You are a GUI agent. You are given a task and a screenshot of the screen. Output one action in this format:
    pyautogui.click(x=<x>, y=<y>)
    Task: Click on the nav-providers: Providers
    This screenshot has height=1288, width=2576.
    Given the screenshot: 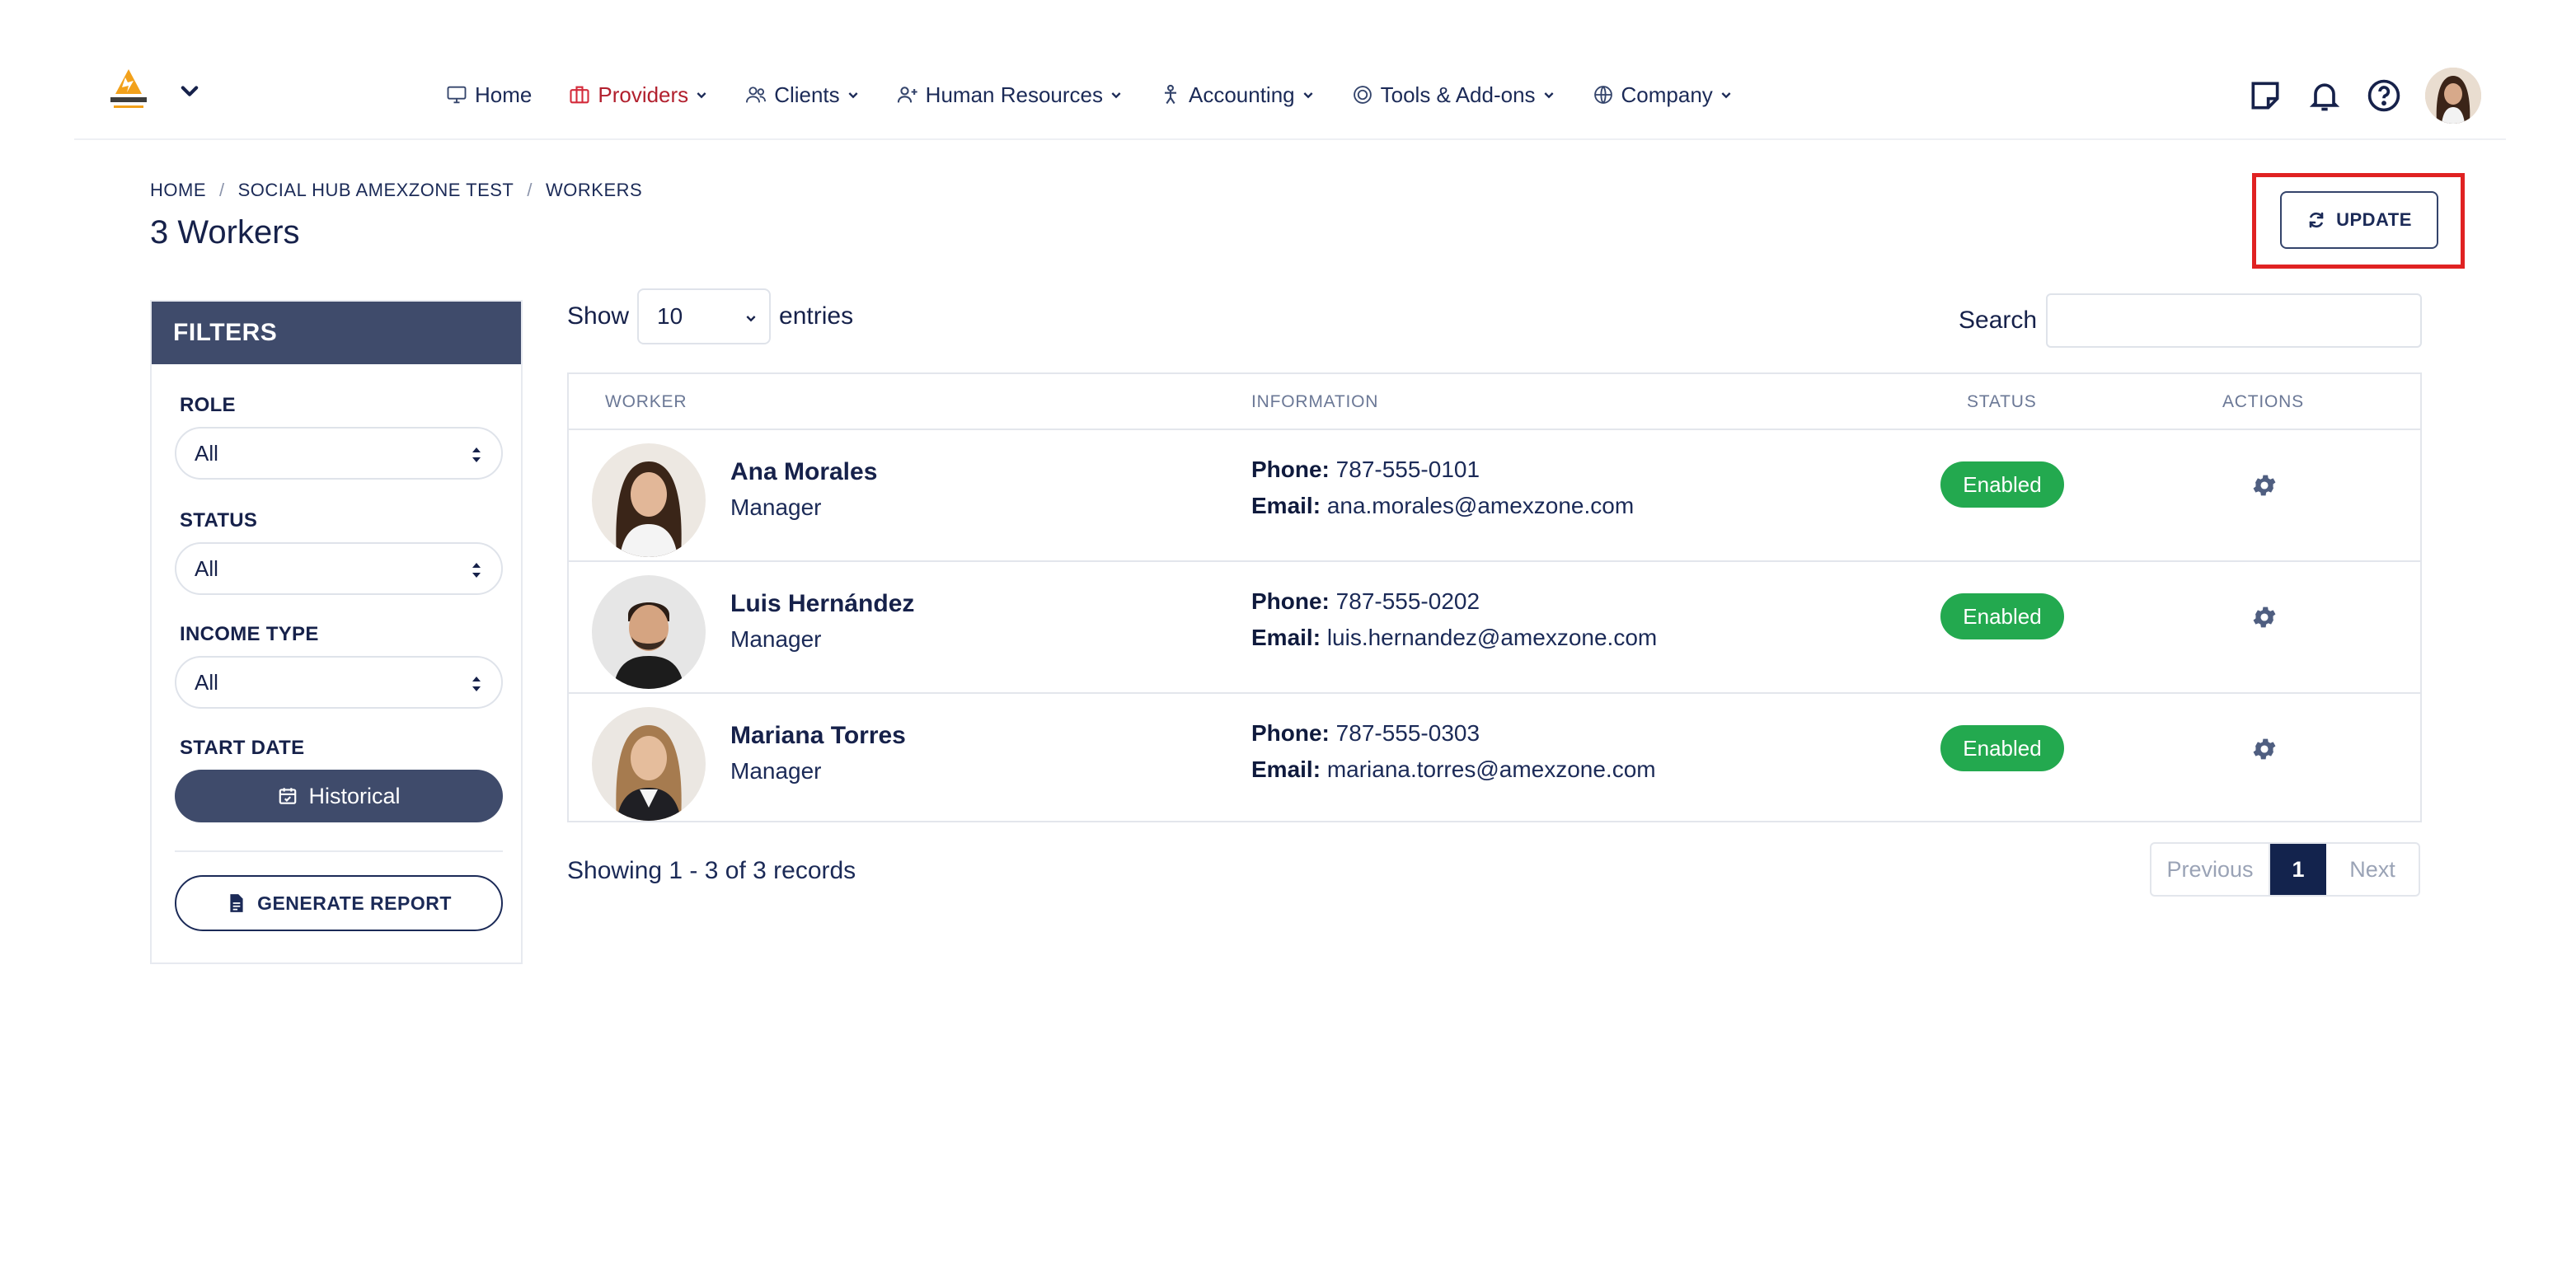 What is the action you would take?
    pyautogui.click(x=638, y=95)
    